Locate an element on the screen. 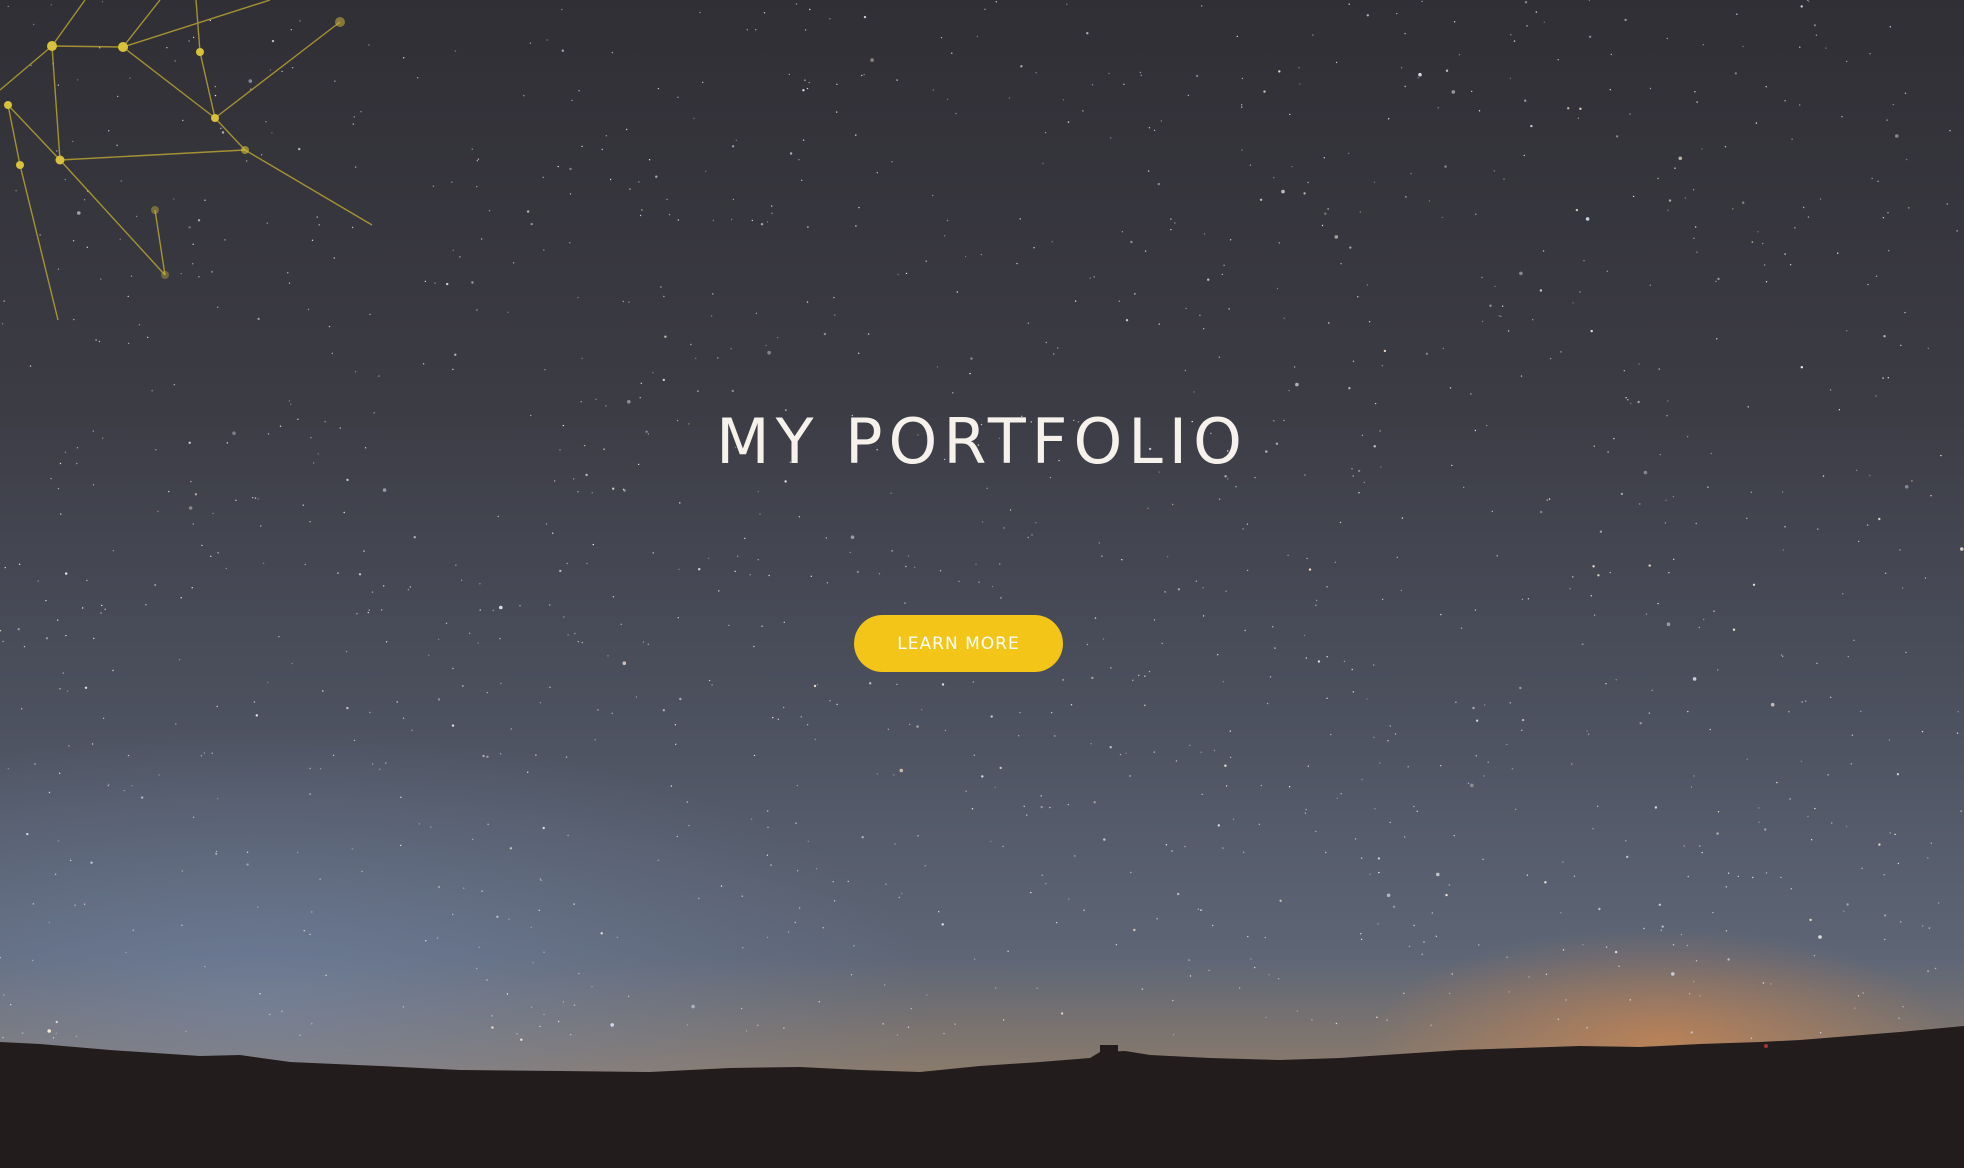  learn-more-button: LEARN MORE is located at coordinates (958, 643).